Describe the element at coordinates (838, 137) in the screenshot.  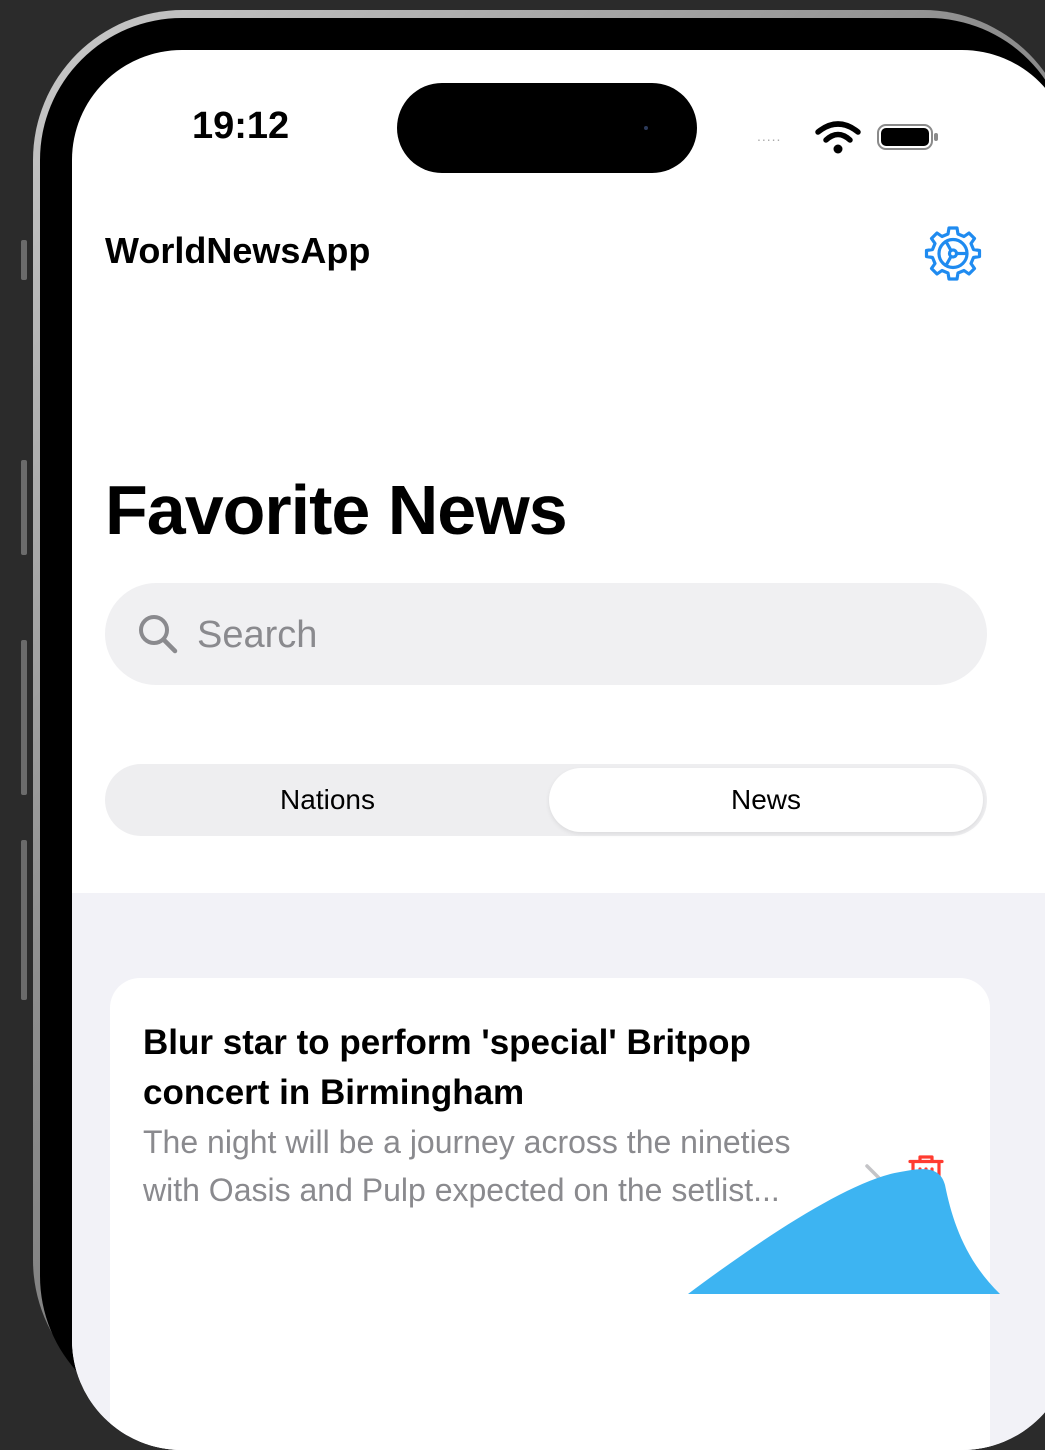
I see `wifi-icon` at that location.